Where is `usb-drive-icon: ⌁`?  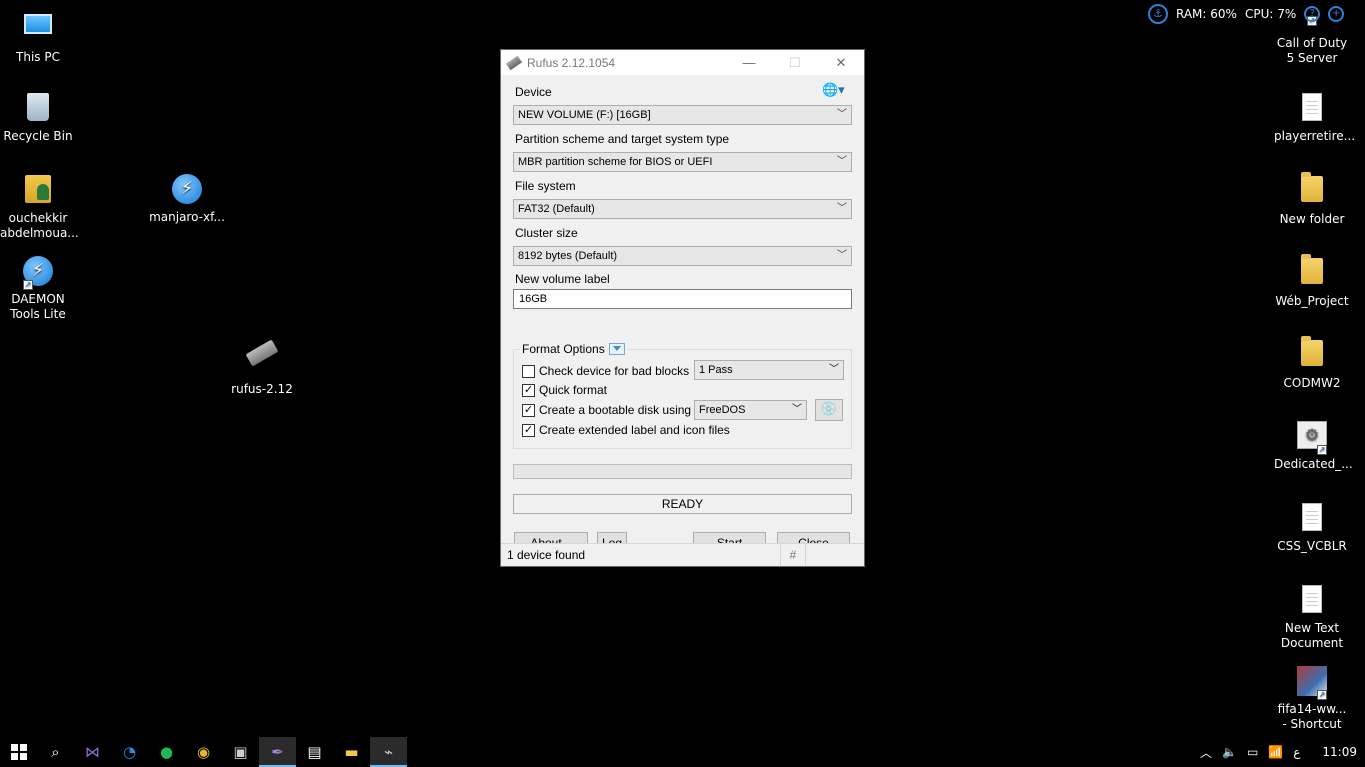 usb-drive-icon: ⌁ is located at coordinates (388, 752).